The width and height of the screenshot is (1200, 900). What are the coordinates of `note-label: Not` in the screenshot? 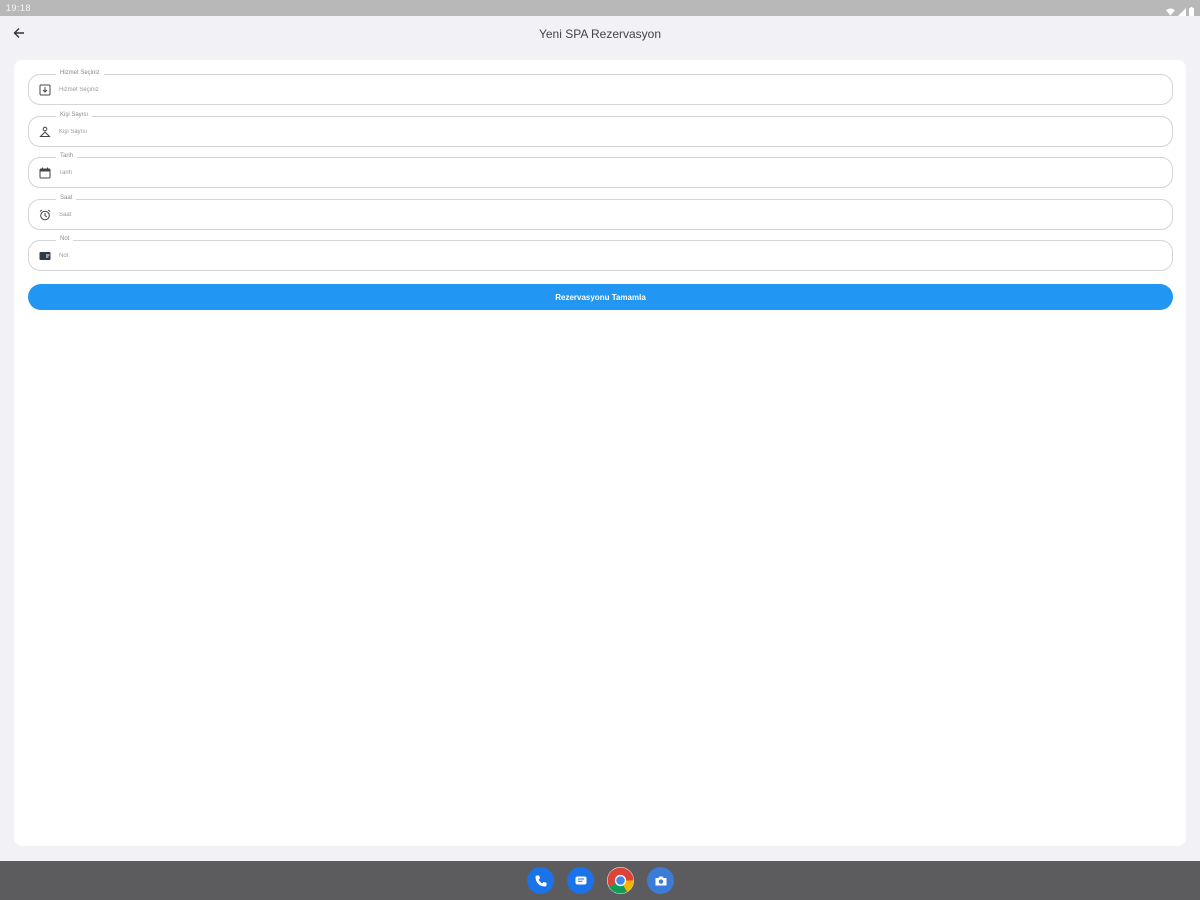 It's located at (65, 239).